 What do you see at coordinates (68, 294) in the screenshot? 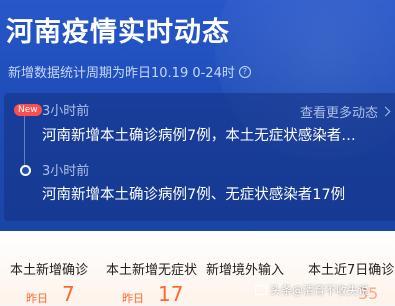
I see `stat-value: 7` at bounding box center [68, 294].